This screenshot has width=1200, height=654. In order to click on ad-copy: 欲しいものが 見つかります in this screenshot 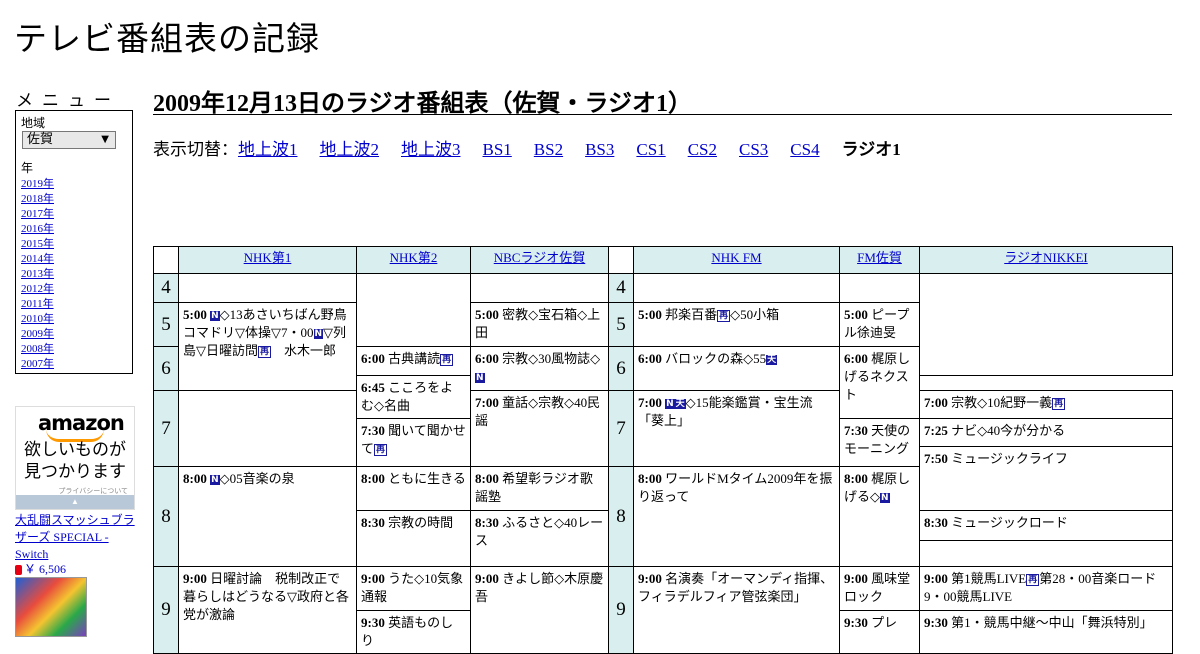, I will do `click(75, 461)`.